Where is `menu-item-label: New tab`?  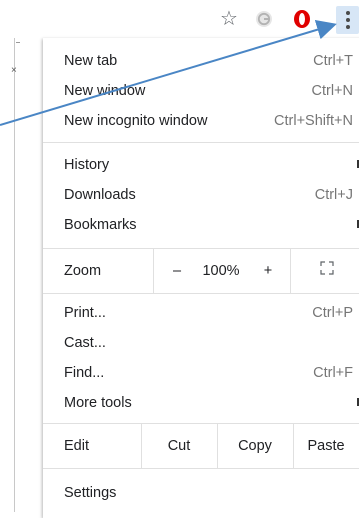
menu-item-label: New tab is located at coordinates (91, 60).